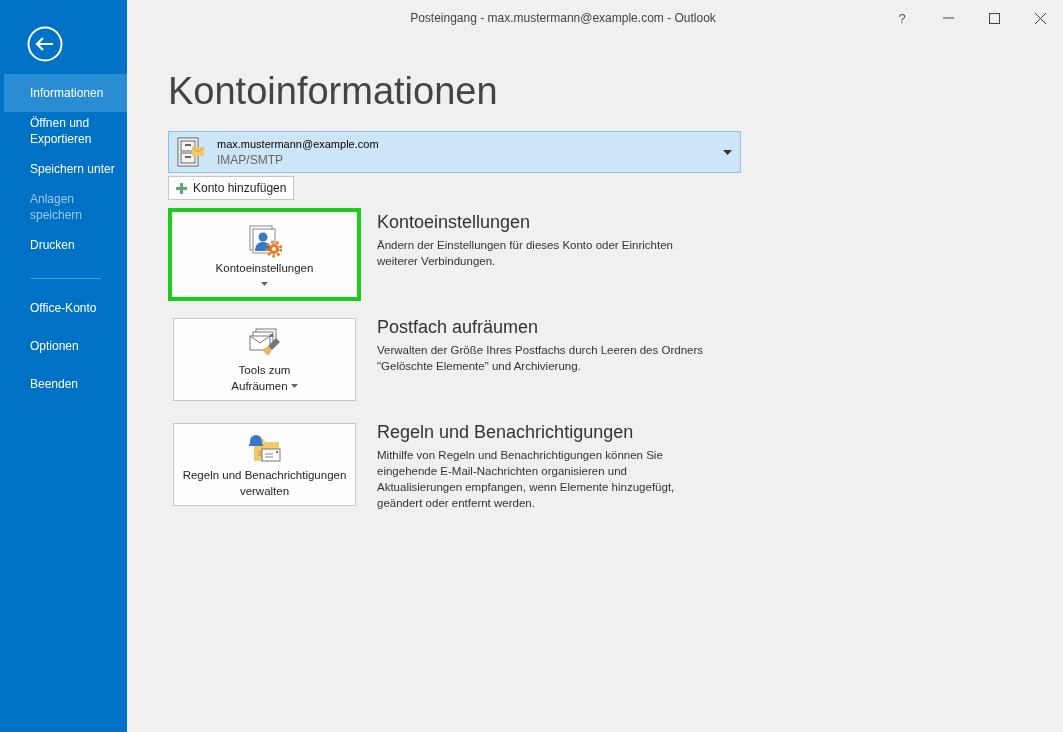 Image resolution: width=1063 pixels, height=732 pixels. I want to click on account-email: max.mustermann@example.com, so click(298, 143).